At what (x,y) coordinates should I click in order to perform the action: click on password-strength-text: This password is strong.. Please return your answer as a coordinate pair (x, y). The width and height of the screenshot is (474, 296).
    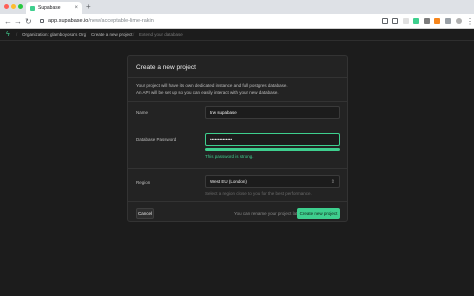
    Looking at the image, I should click on (229, 156).